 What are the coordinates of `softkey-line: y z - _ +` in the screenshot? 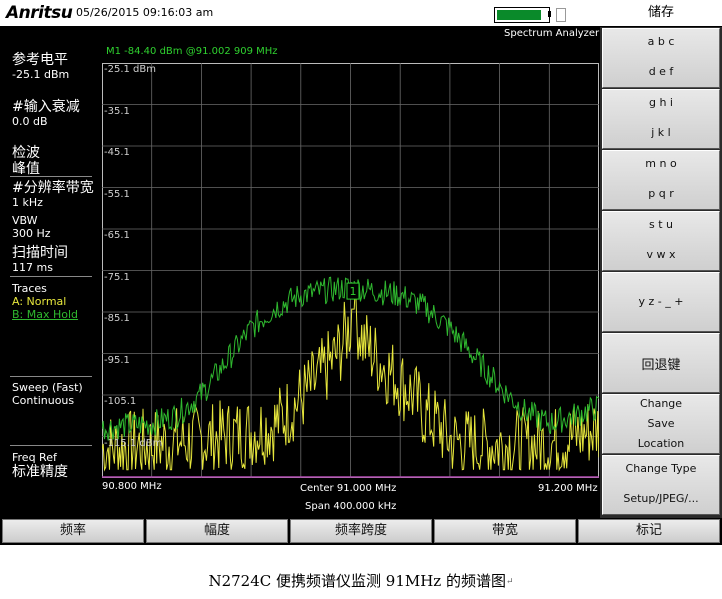 It's located at (661, 301).